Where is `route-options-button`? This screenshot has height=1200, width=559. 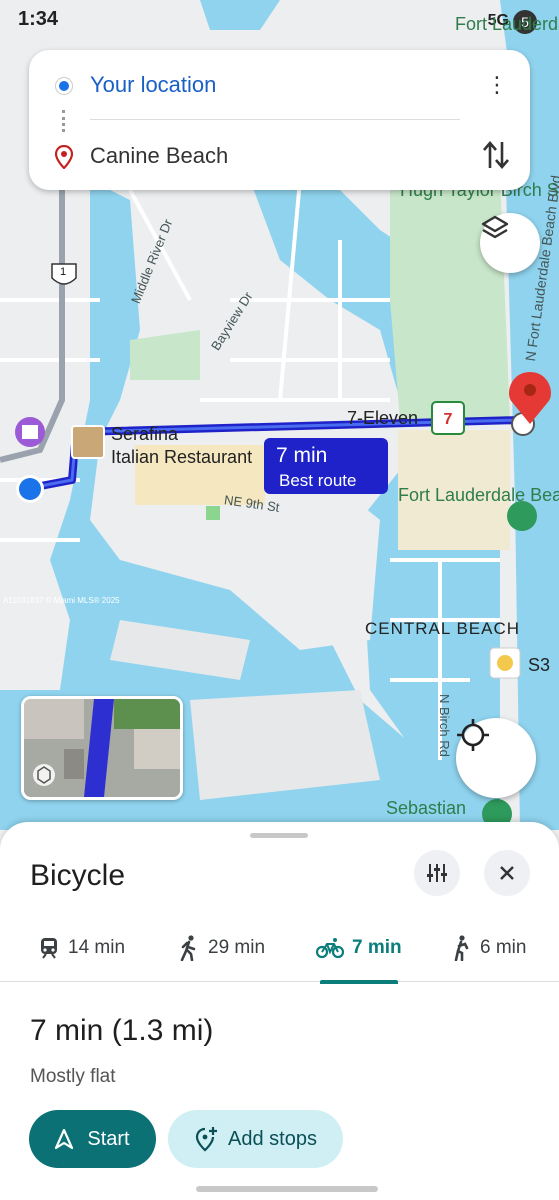 route-options-button is located at coordinates (437, 873).